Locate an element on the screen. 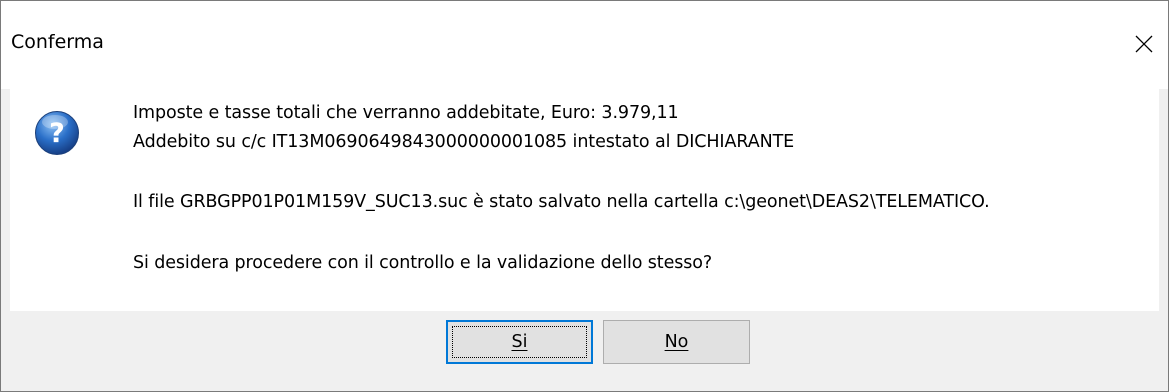  dialog-left-border is located at coordinates (5, 240).